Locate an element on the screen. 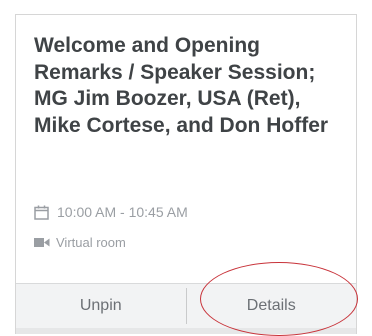  session-time-row: 10:00 AM - 10:45 AM is located at coordinates (111, 212).